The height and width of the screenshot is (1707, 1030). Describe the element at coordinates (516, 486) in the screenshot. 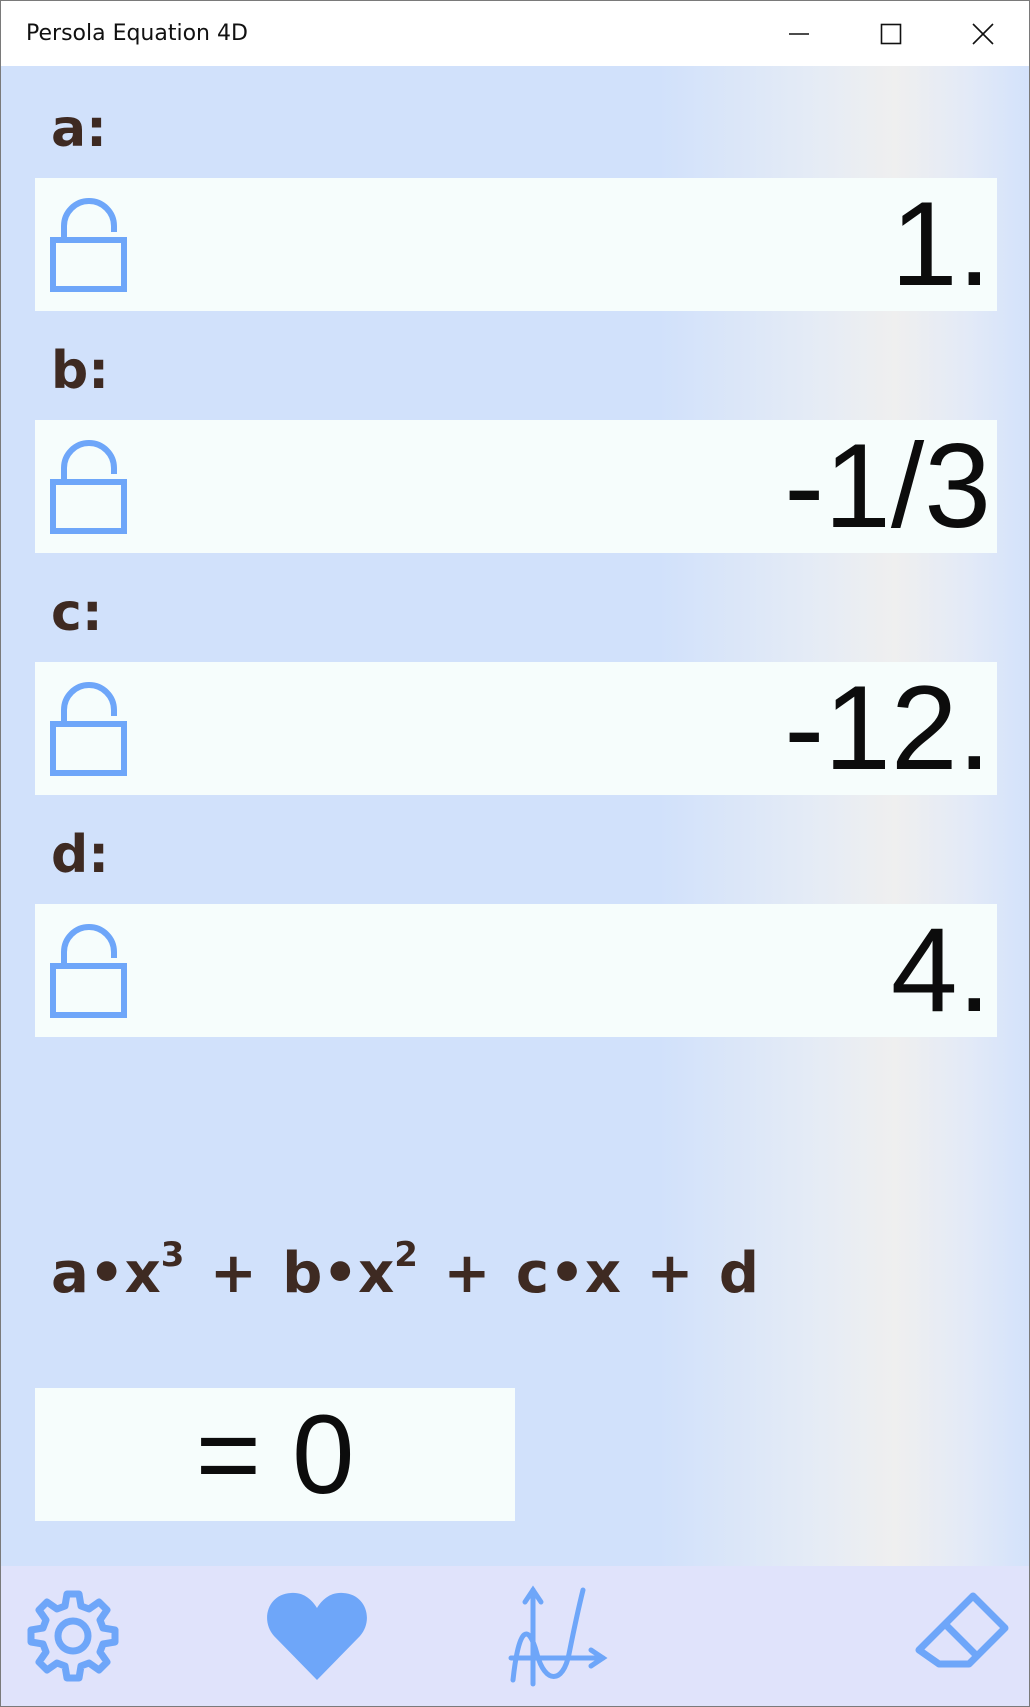

I see `param-b-field: -1/3` at that location.